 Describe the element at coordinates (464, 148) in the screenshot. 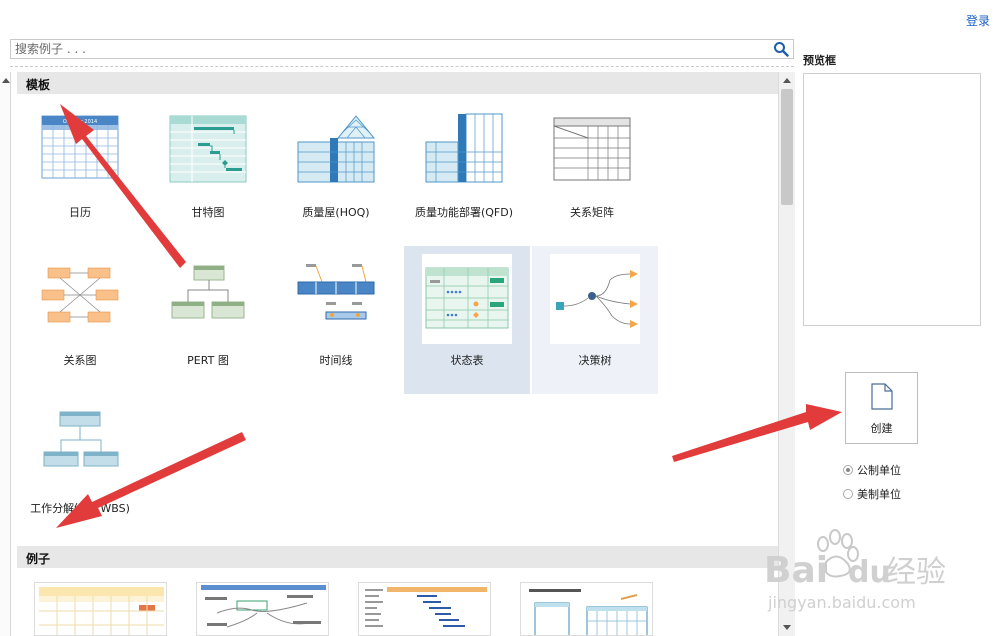

I see `qfd-thumbnail` at that location.